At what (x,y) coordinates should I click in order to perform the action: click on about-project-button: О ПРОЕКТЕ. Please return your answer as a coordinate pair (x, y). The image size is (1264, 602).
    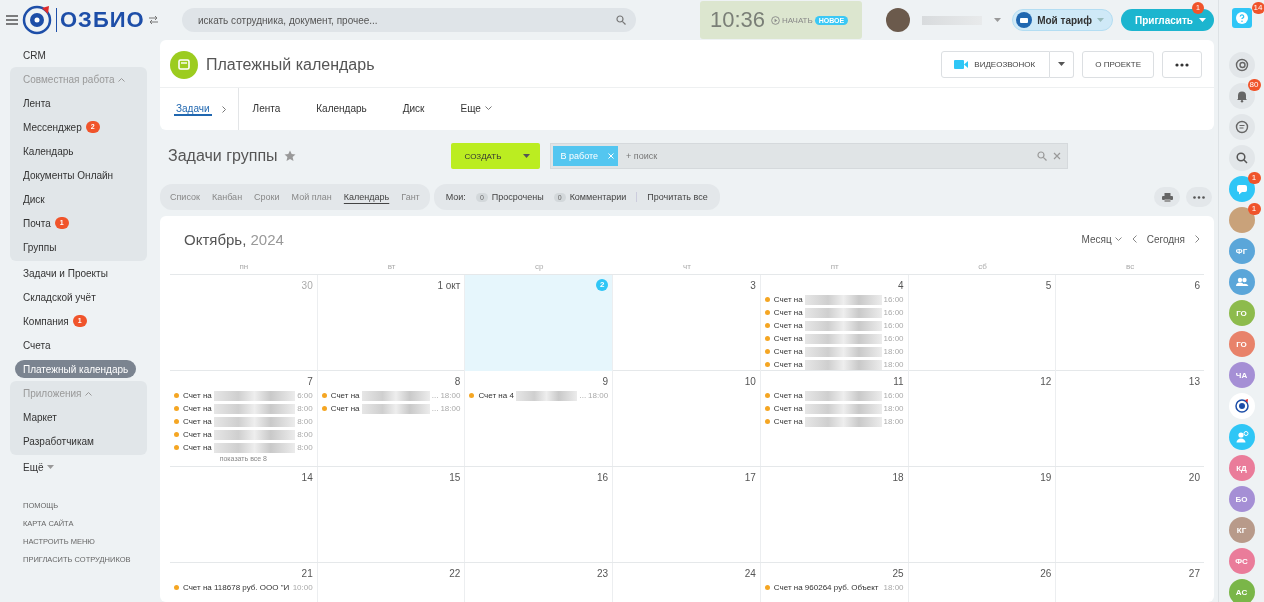
    Looking at the image, I should click on (1118, 64).